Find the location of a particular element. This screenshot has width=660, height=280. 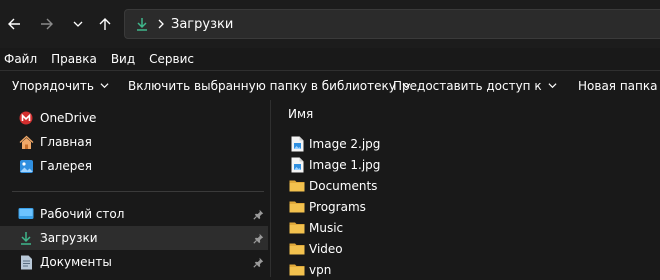

arrow-right-icon is located at coordinates (47, 24).